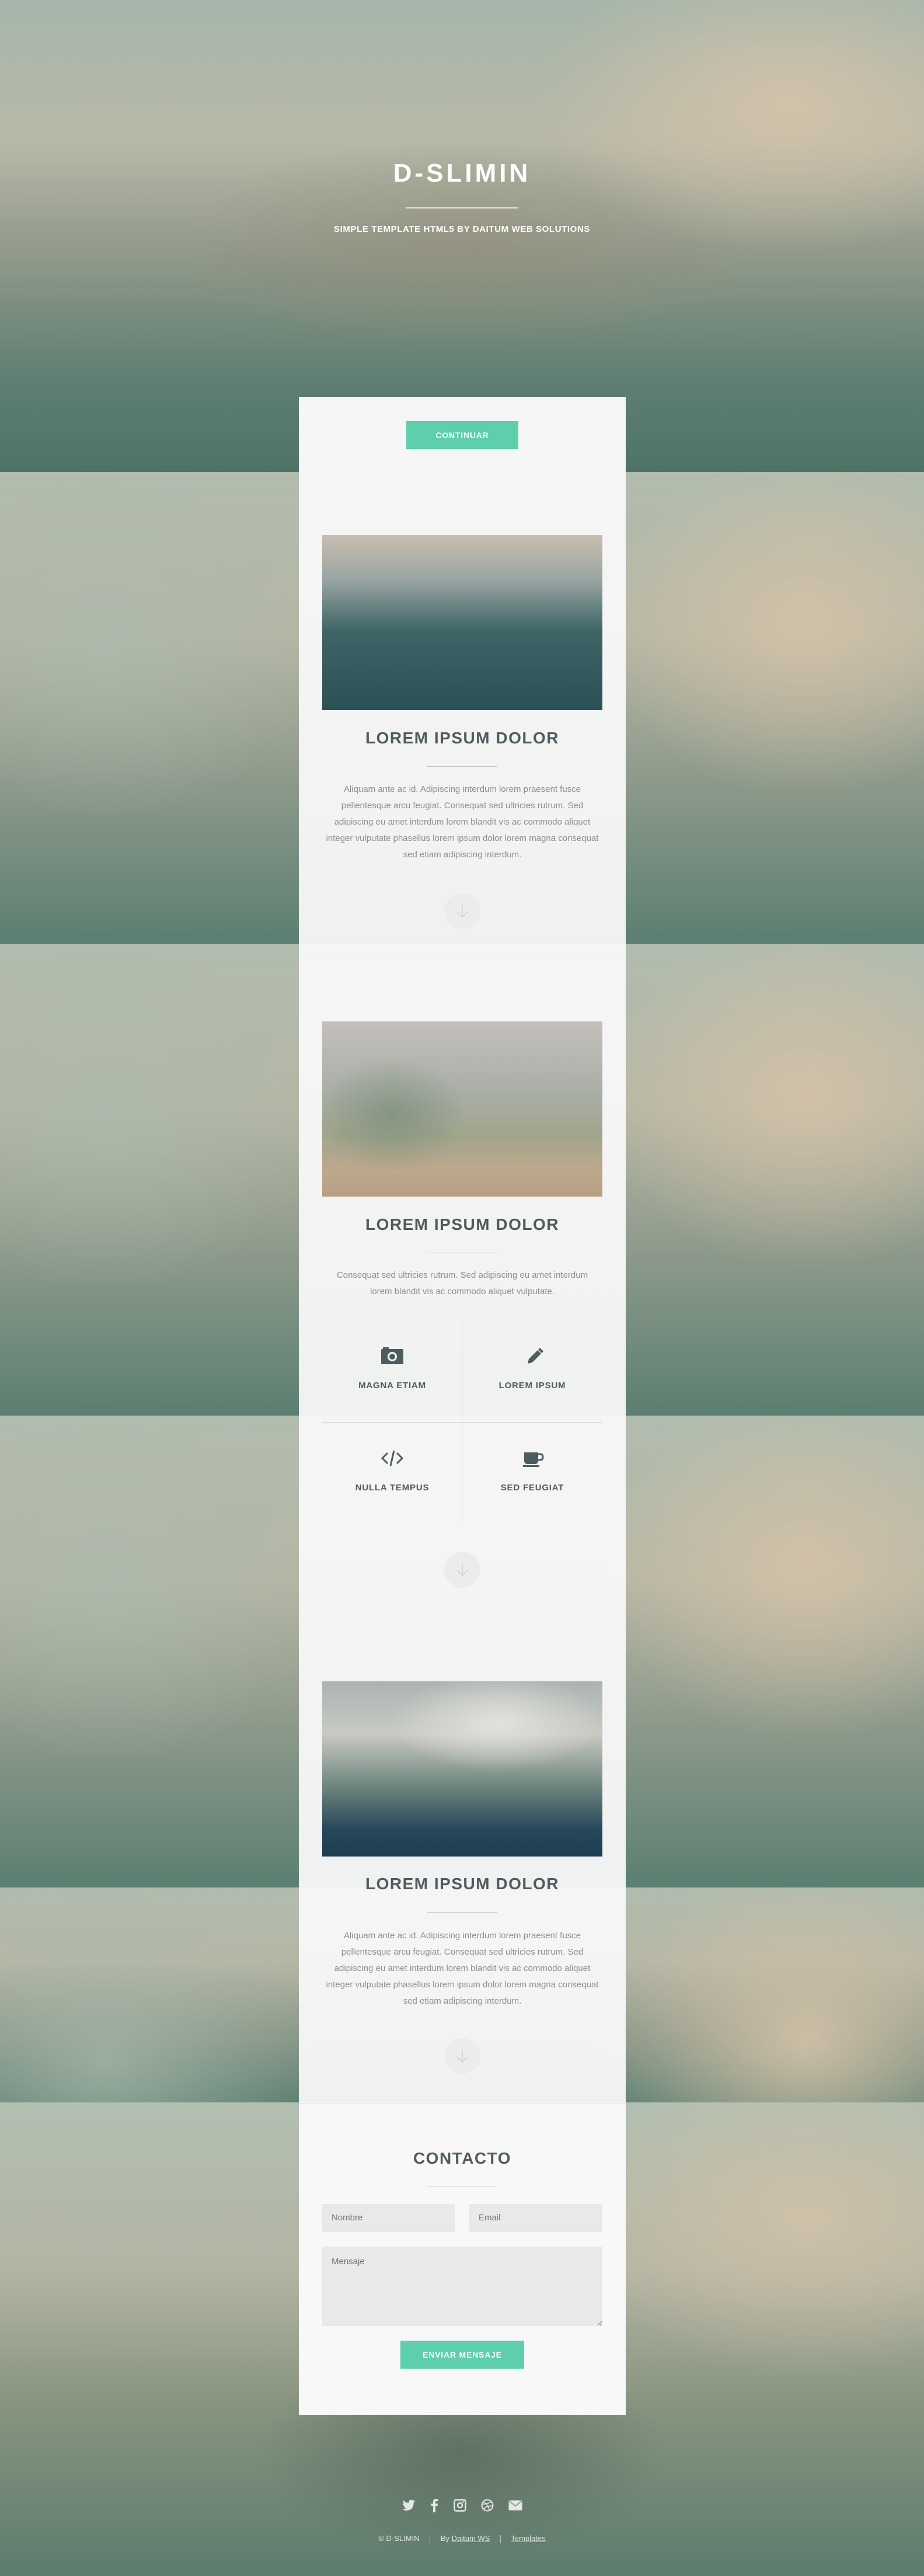 The width and height of the screenshot is (924, 2576). What do you see at coordinates (445, 2539) in the screenshot?
I see `by-prefix: By` at bounding box center [445, 2539].